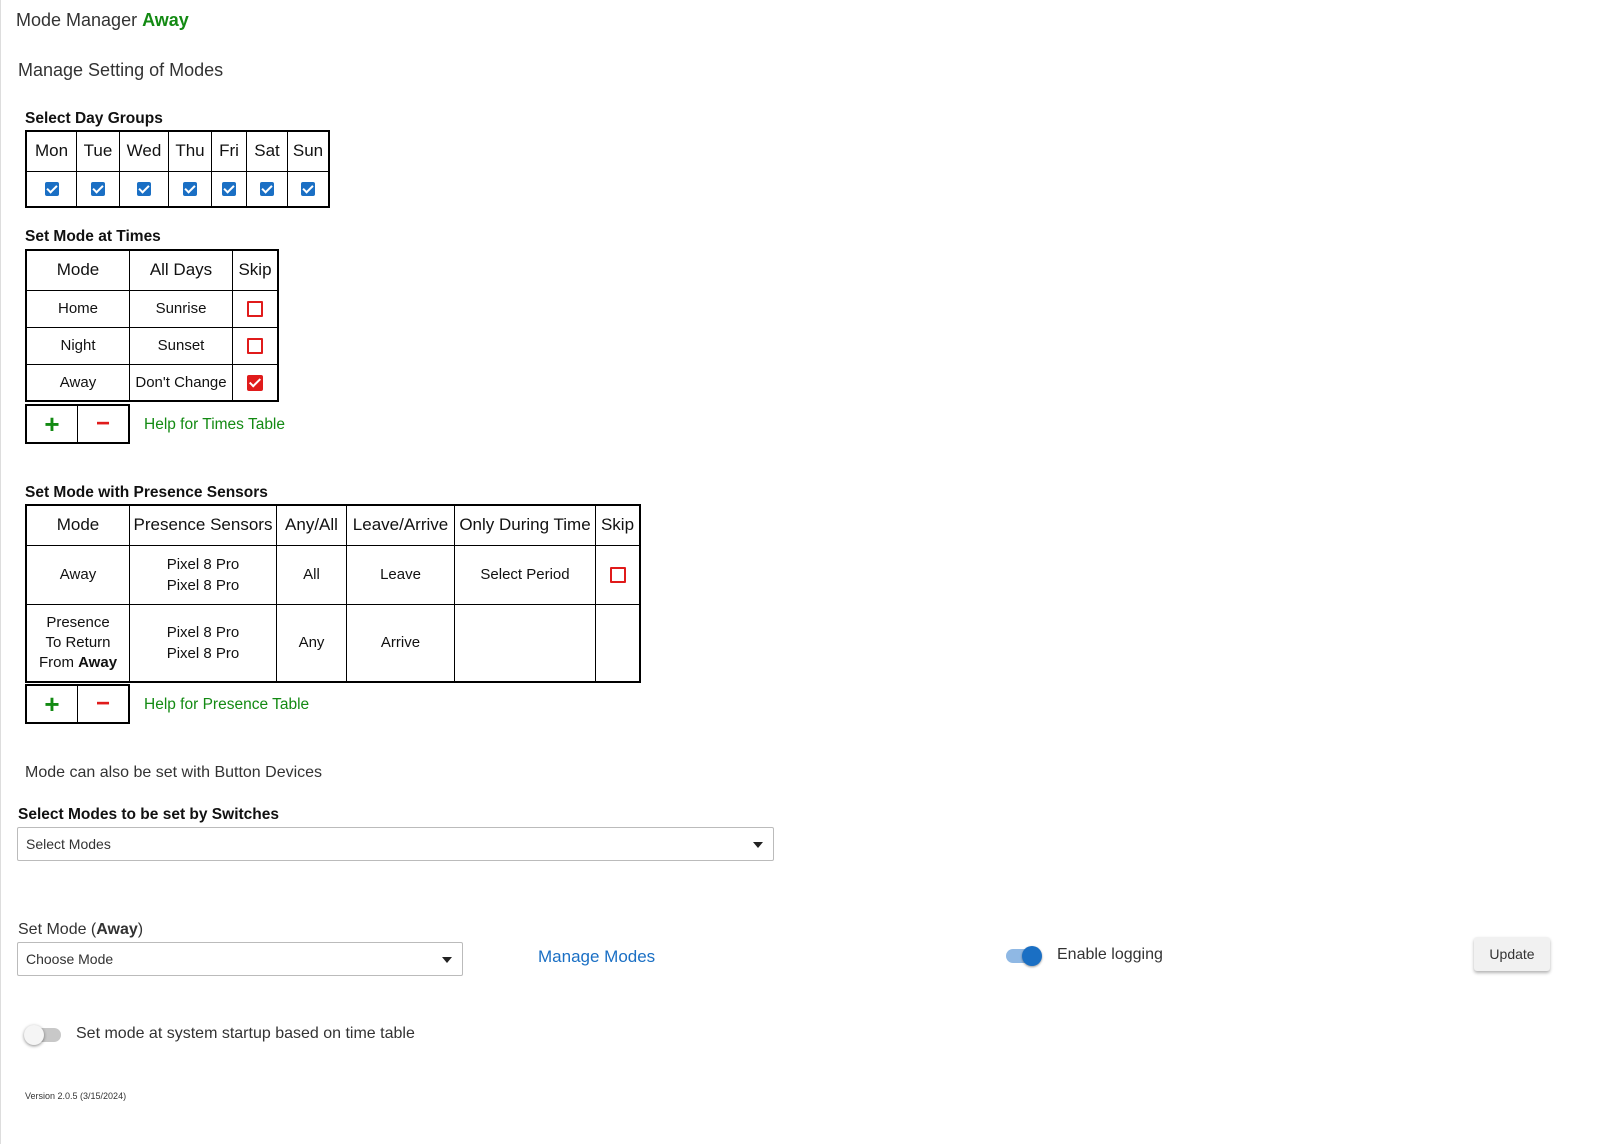 The height and width of the screenshot is (1144, 1607). I want to click on times-header-all-days: All Days, so click(181, 270).